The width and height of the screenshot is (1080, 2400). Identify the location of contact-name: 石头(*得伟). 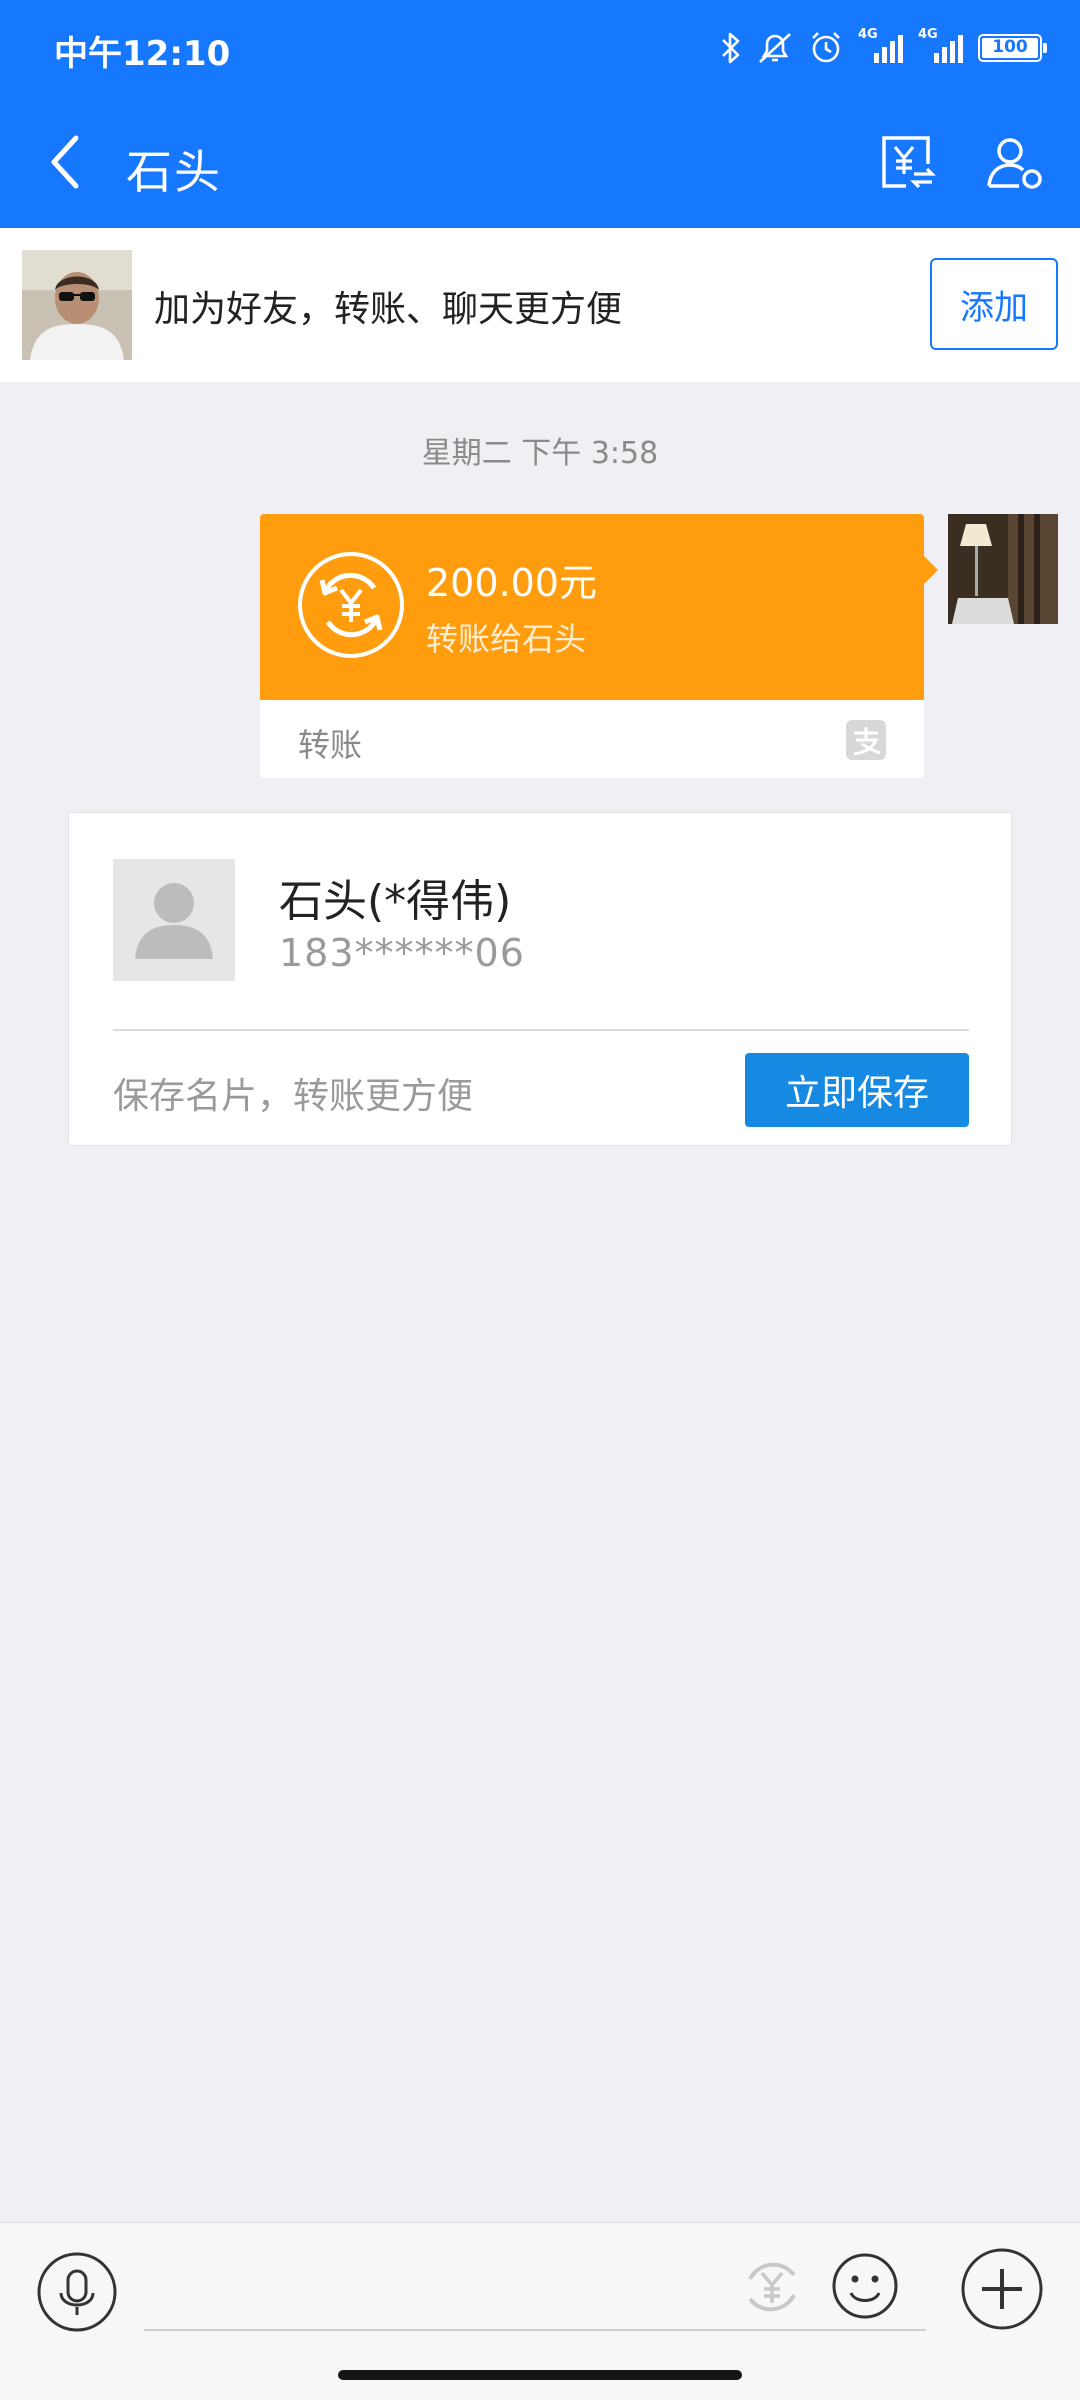
(395, 901).